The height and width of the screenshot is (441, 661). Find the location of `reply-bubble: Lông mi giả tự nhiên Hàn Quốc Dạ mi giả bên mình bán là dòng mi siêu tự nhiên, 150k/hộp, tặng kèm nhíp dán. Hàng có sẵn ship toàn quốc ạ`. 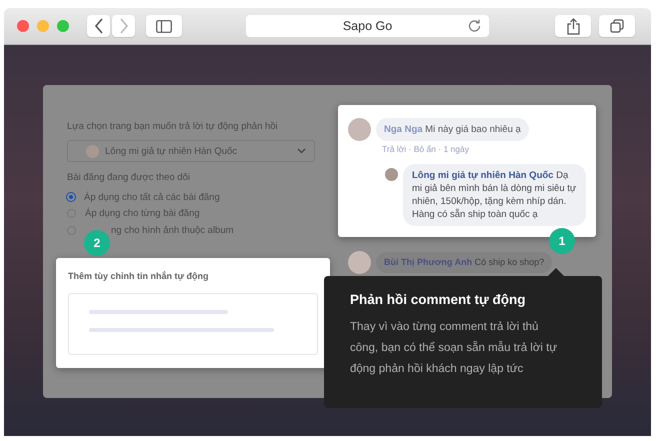

reply-bubble: Lông mi giả tự nhiên Hàn Quốc Dạ mi giả bên mình bán là dòng mi siêu tự nhiên, 150k/hộp, tặng kèm nhíp dán. Hàng có sẵn ship toàn quốc ạ is located at coordinates (494, 195).